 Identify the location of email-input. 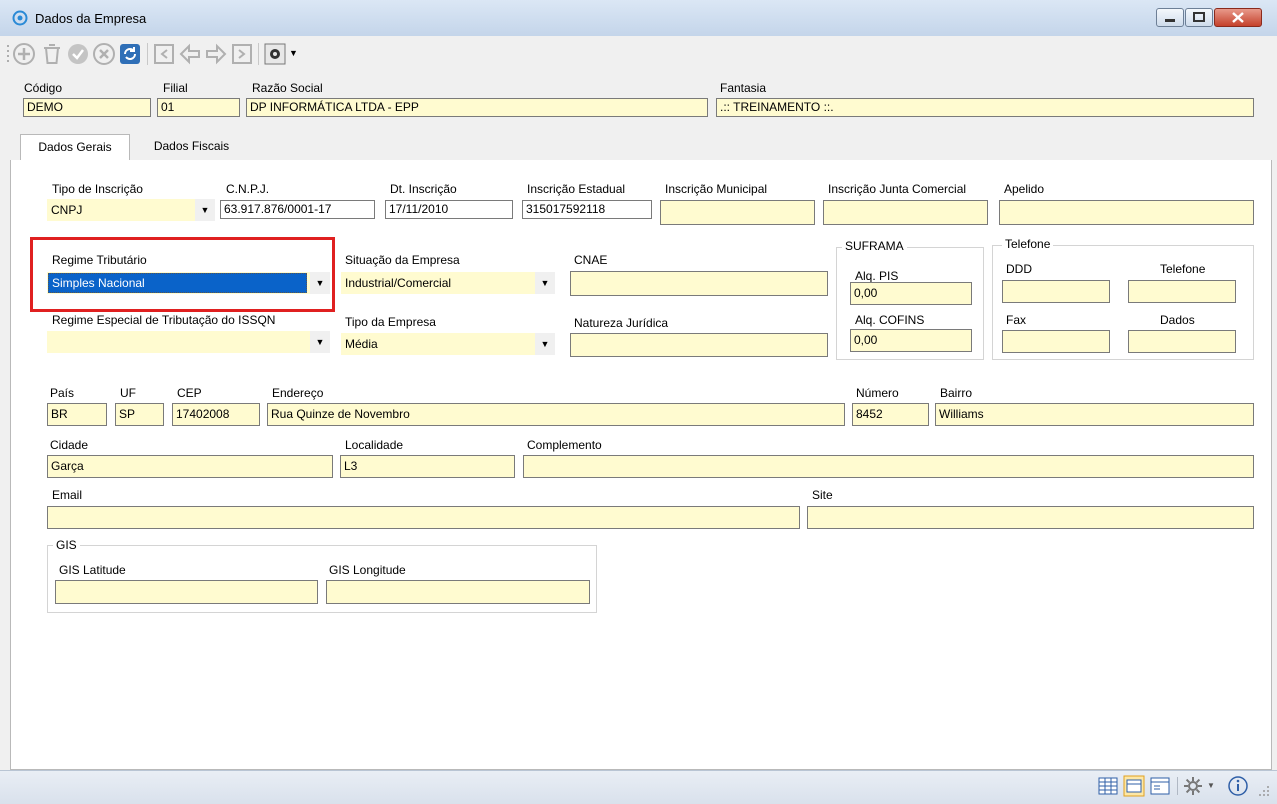
(423, 517).